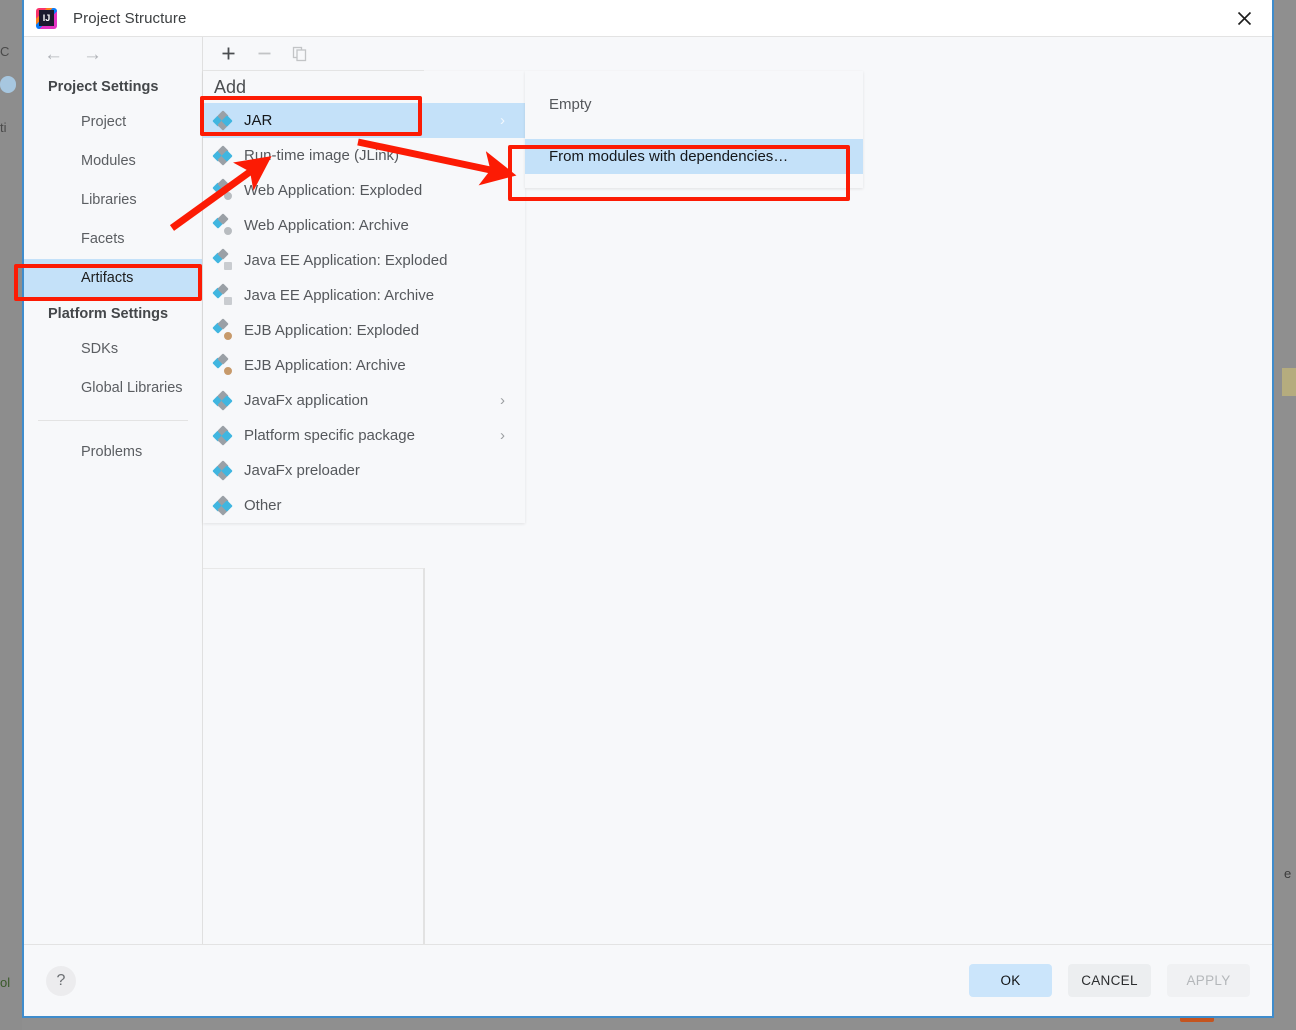 The width and height of the screenshot is (1296, 1030). Describe the element at coordinates (326, 225) in the screenshot. I see `menu-item-label: Web Application: Archive` at that location.